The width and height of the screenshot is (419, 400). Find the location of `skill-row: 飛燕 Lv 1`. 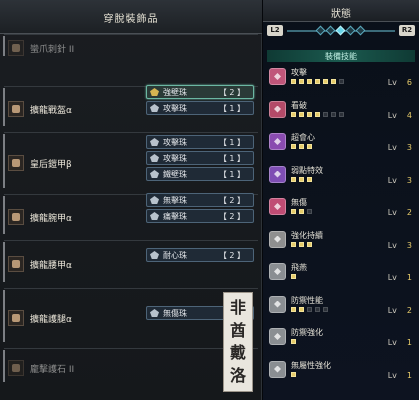

skill-row: 飛燕 Lv 1 is located at coordinates (341, 274).